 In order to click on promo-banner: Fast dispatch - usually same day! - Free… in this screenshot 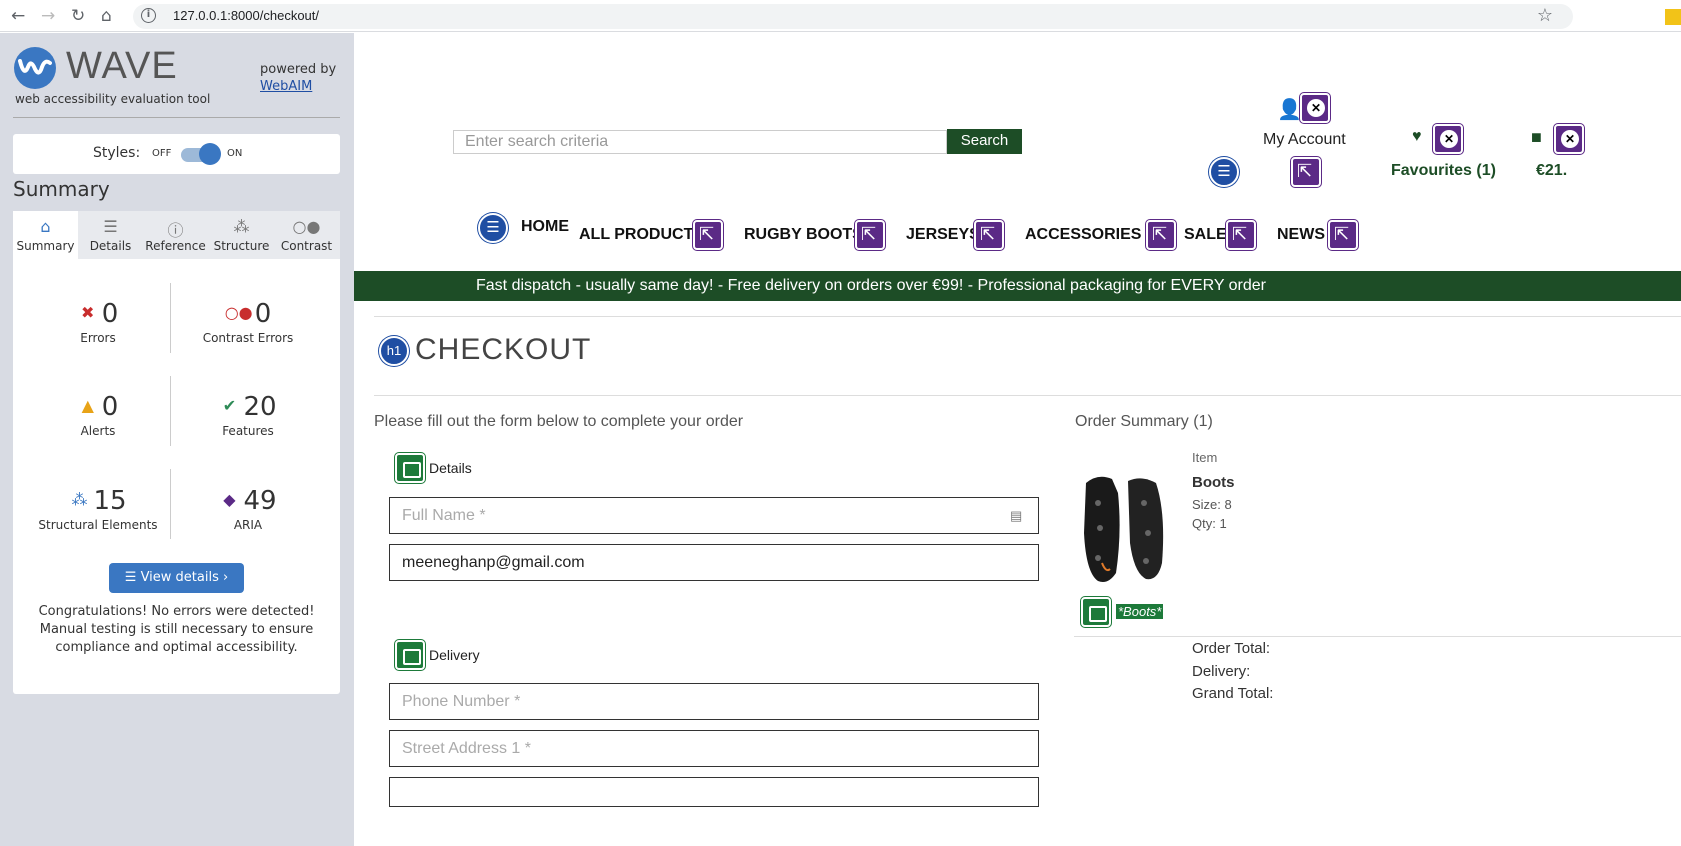, I will do `click(1017, 286)`.